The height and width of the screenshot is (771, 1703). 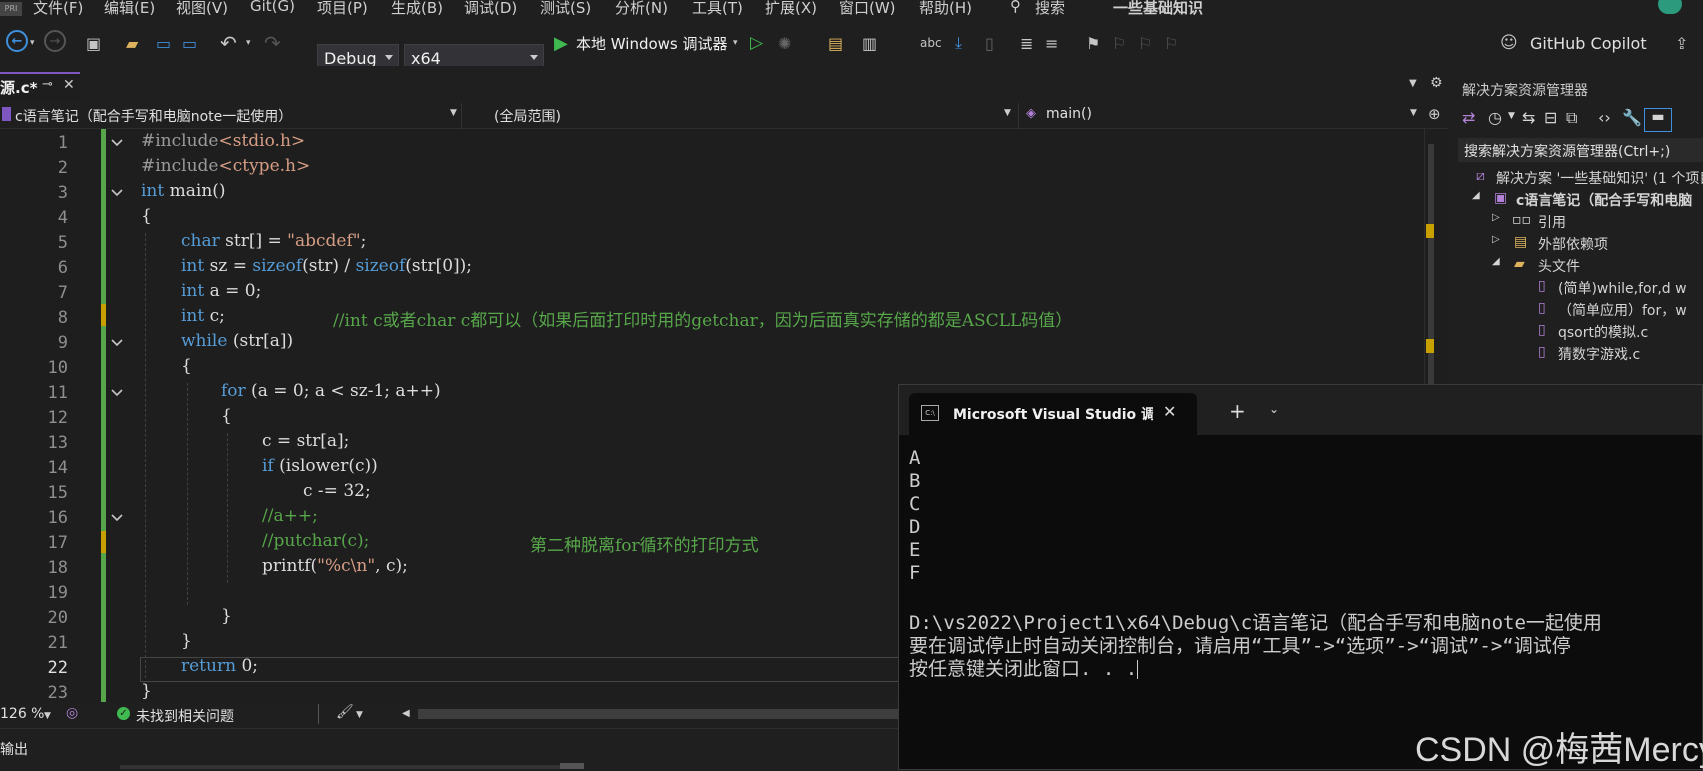 I want to click on clear-bookmark-icon: ⚐, so click(x=1171, y=43).